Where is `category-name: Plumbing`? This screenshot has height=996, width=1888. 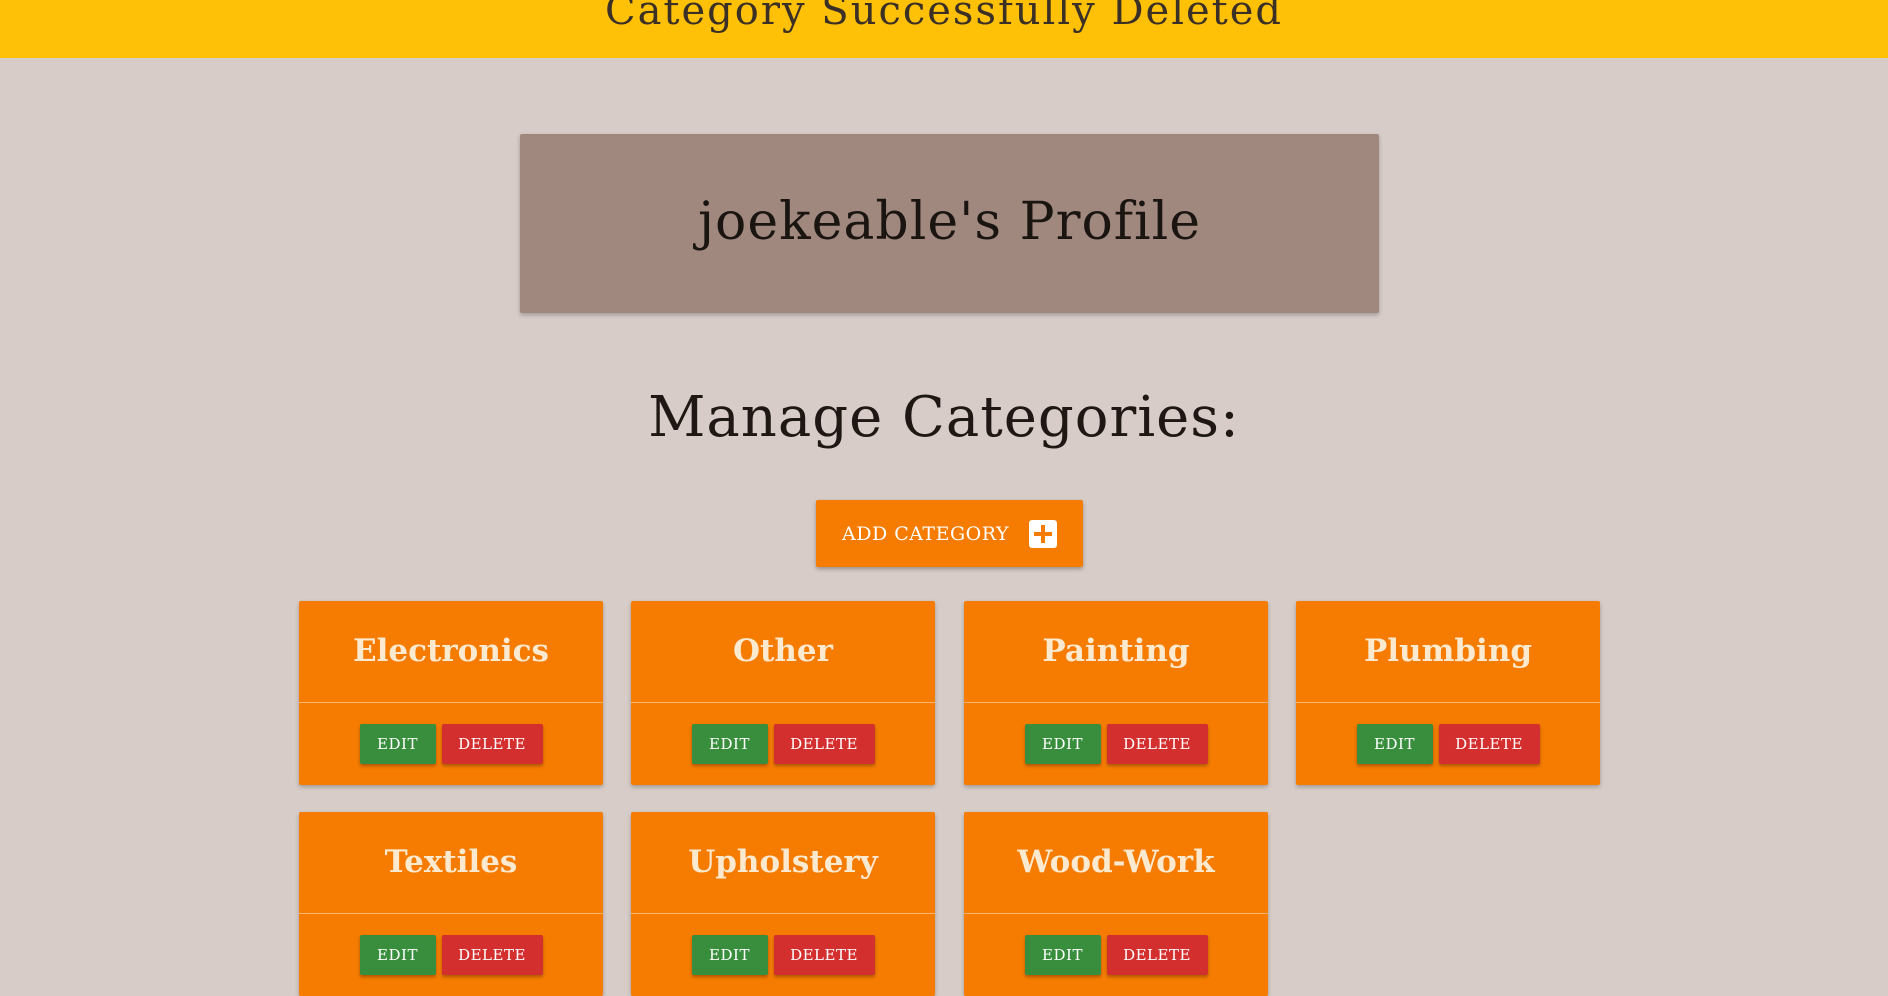 category-name: Plumbing is located at coordinates (1448, 651).